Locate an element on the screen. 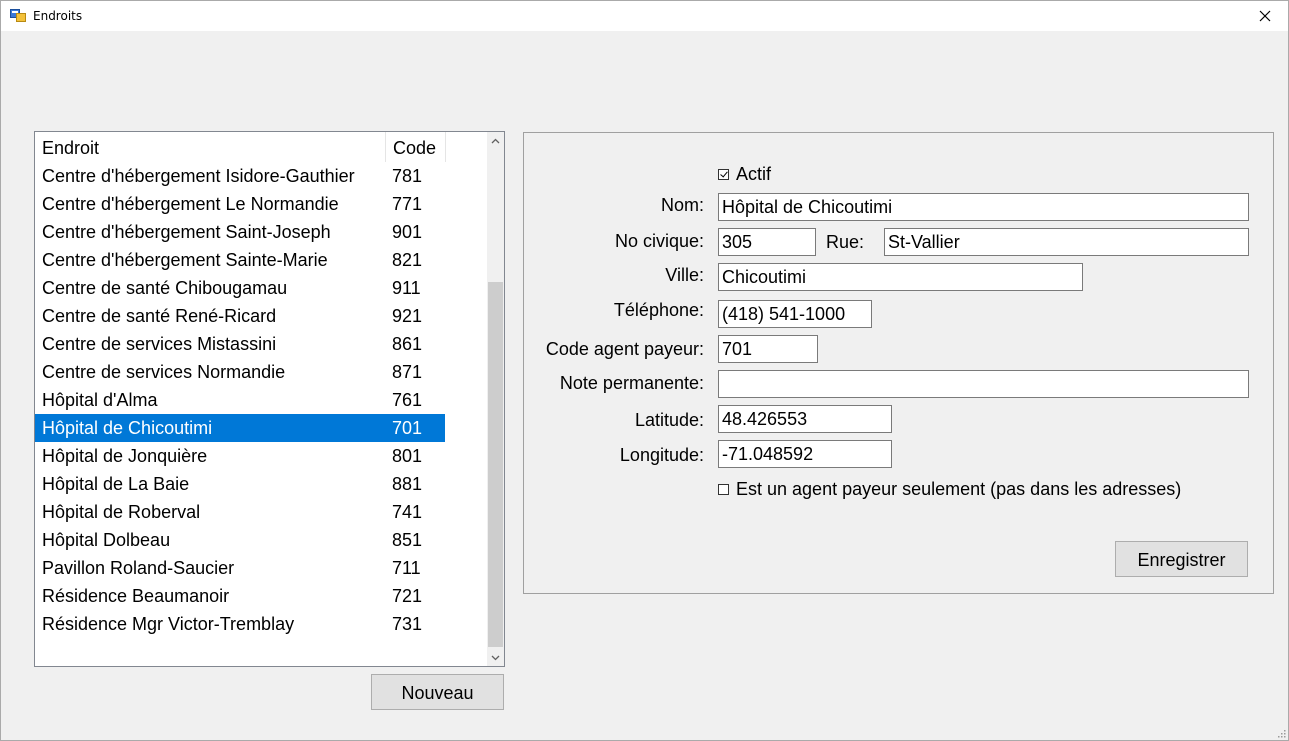  save-button: Enregistrer is located at coordinates (1181, 559).